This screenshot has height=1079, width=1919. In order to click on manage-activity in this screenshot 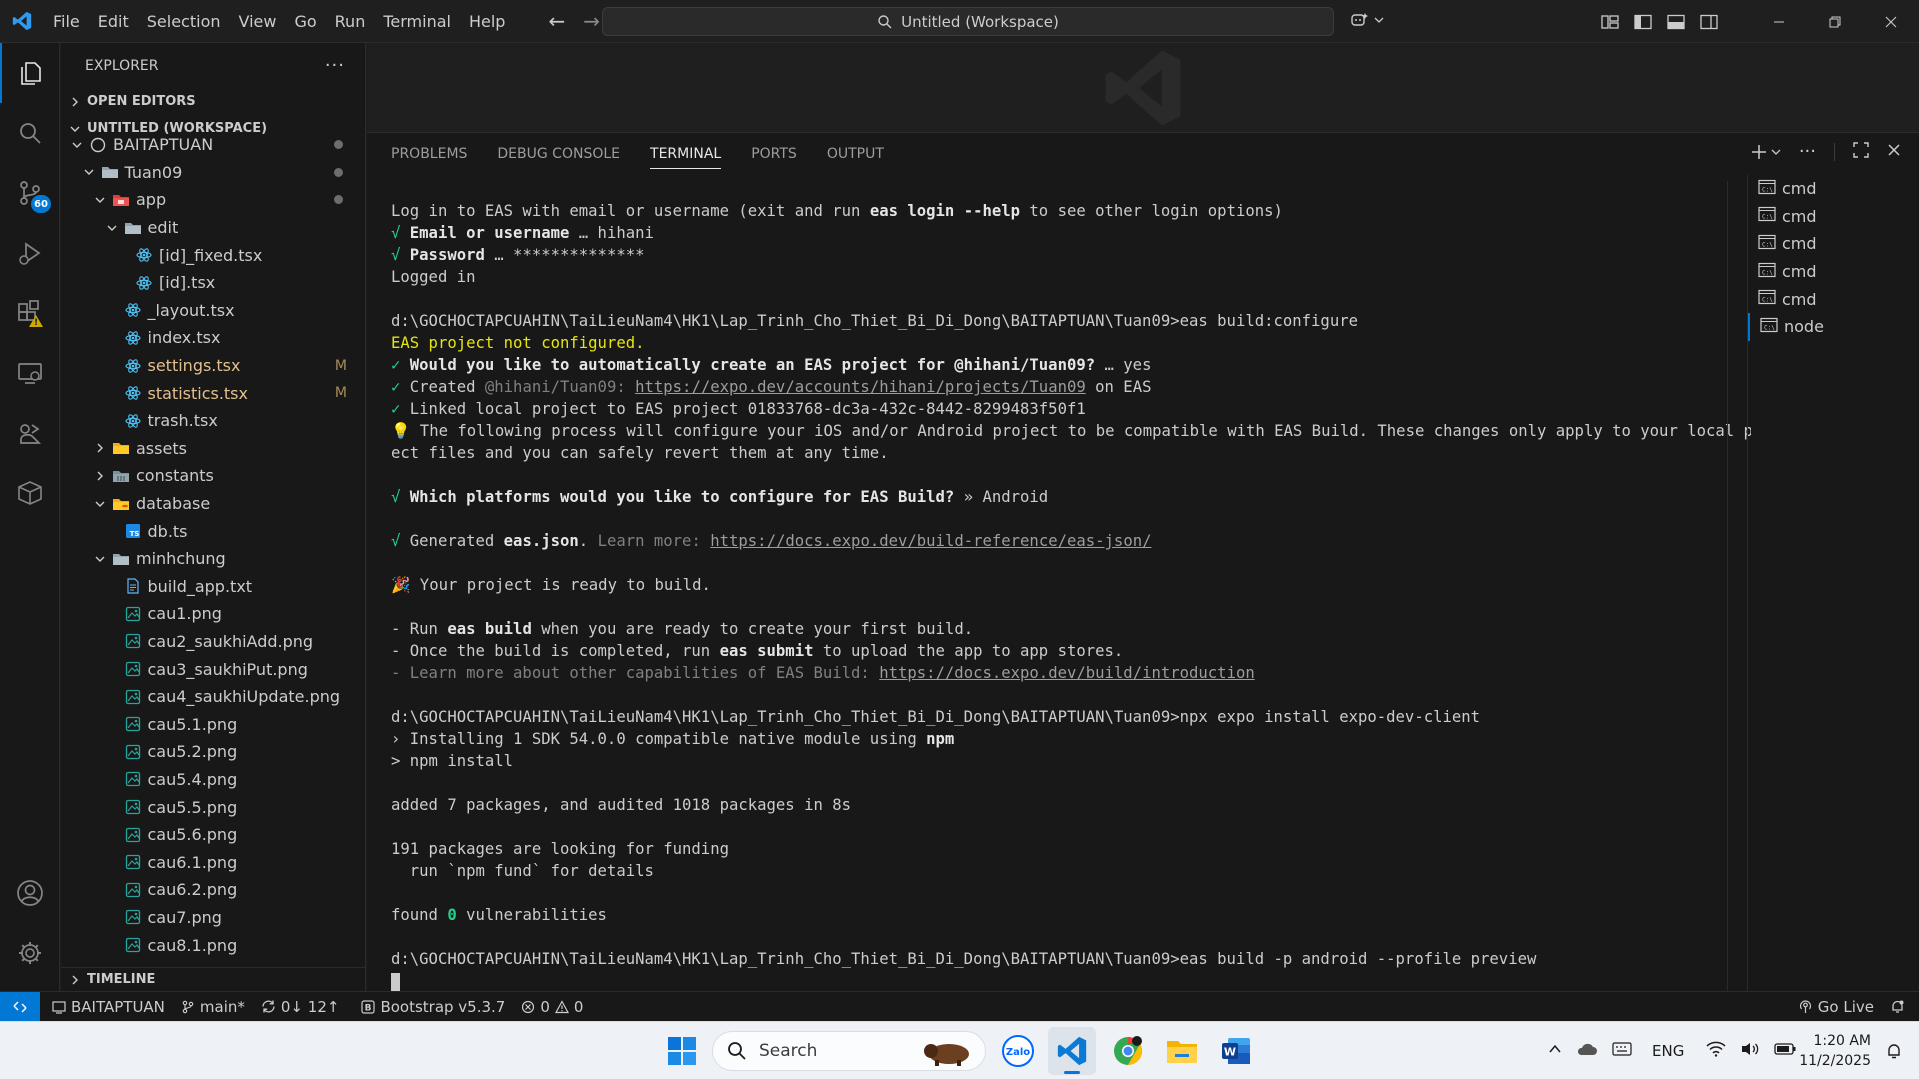, I will do `click(30, 953)`.